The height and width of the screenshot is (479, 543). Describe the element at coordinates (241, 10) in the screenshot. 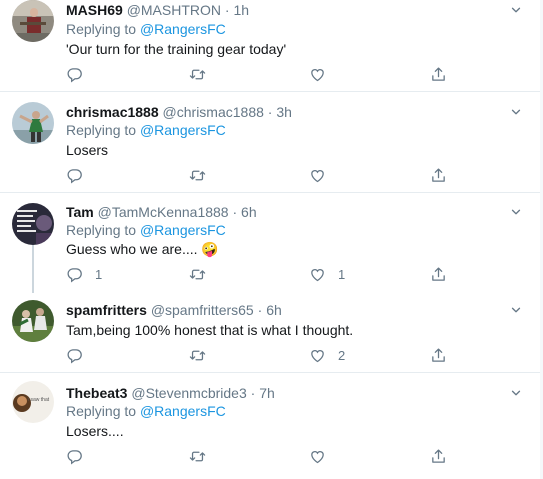

I see `timestamp: 1h` at that location.